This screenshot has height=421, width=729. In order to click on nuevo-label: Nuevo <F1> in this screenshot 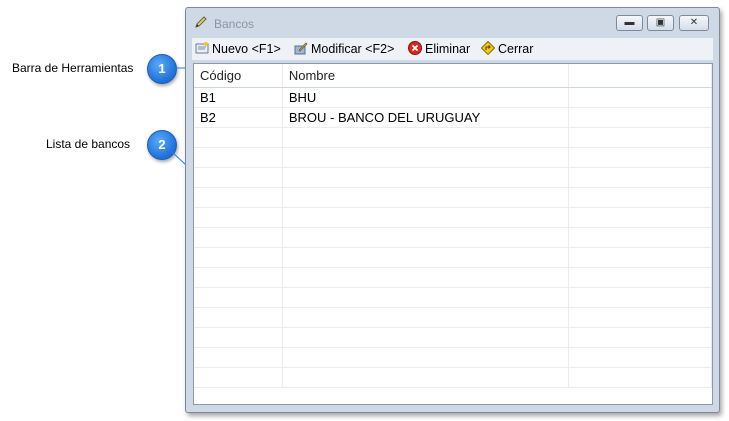, I will do `click(246, 49)`.